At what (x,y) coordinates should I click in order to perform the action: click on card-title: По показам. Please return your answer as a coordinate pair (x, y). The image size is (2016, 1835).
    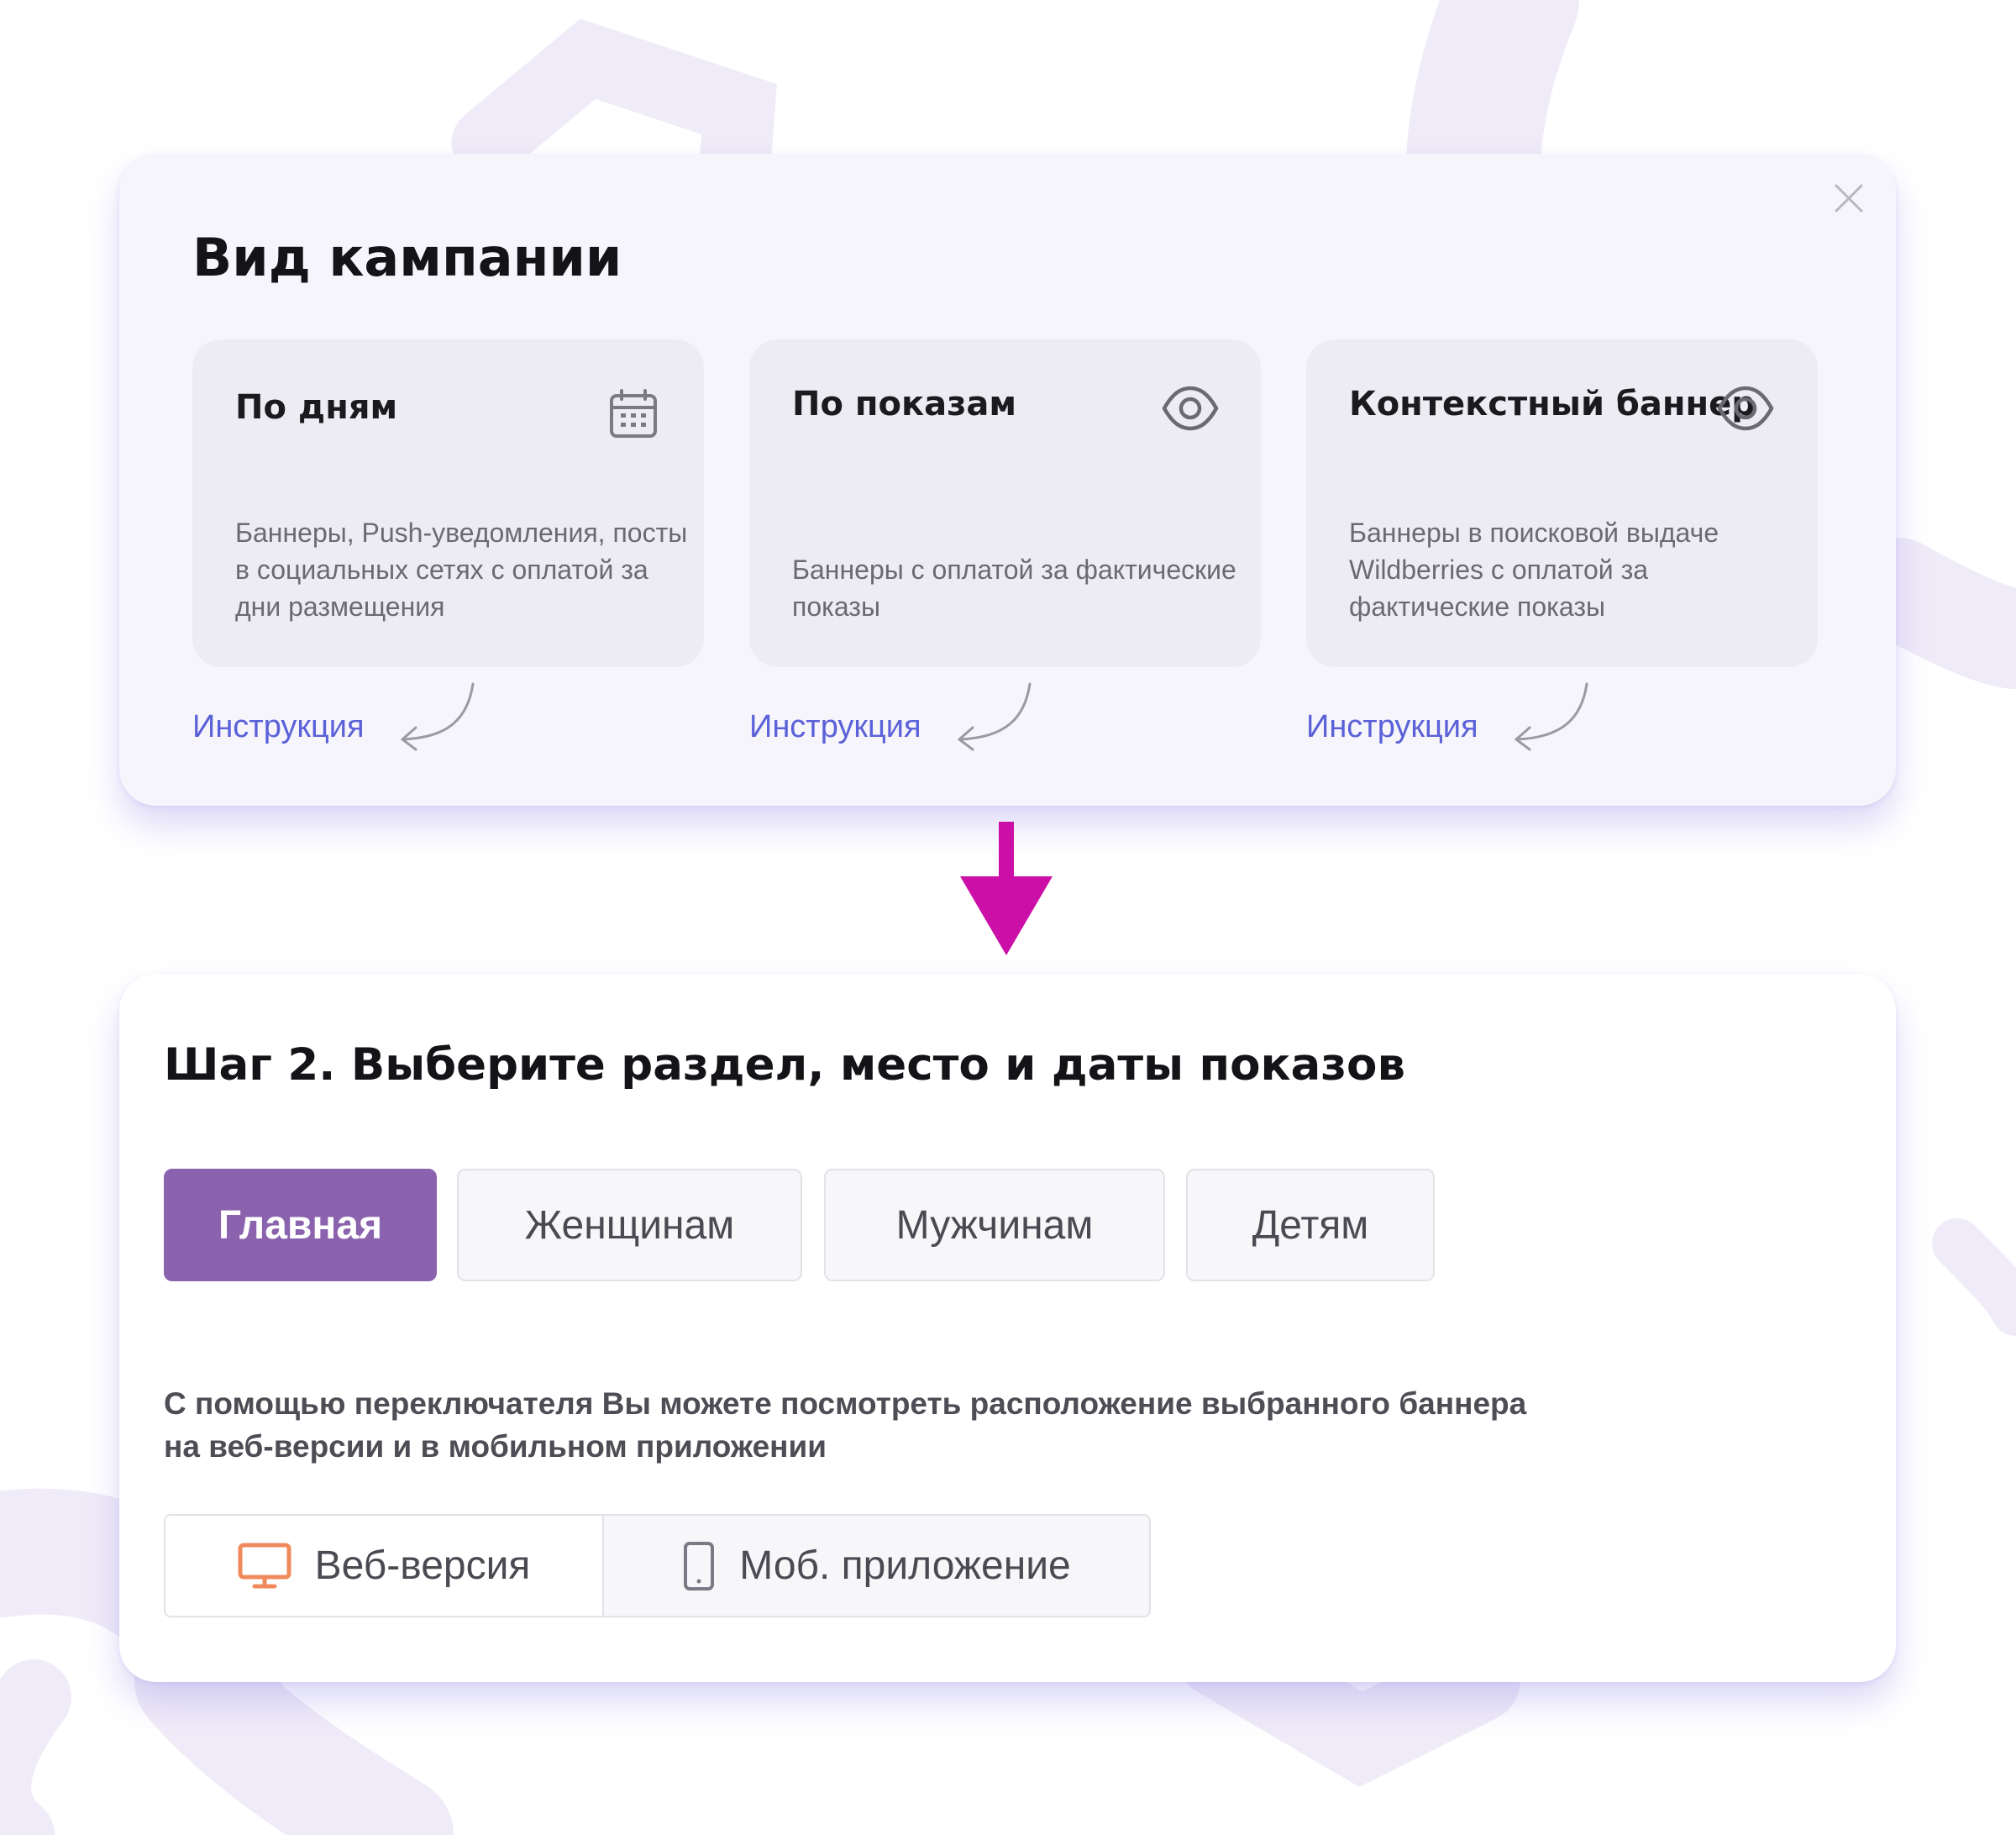
    Looking at the image, I should click on (904, 404).